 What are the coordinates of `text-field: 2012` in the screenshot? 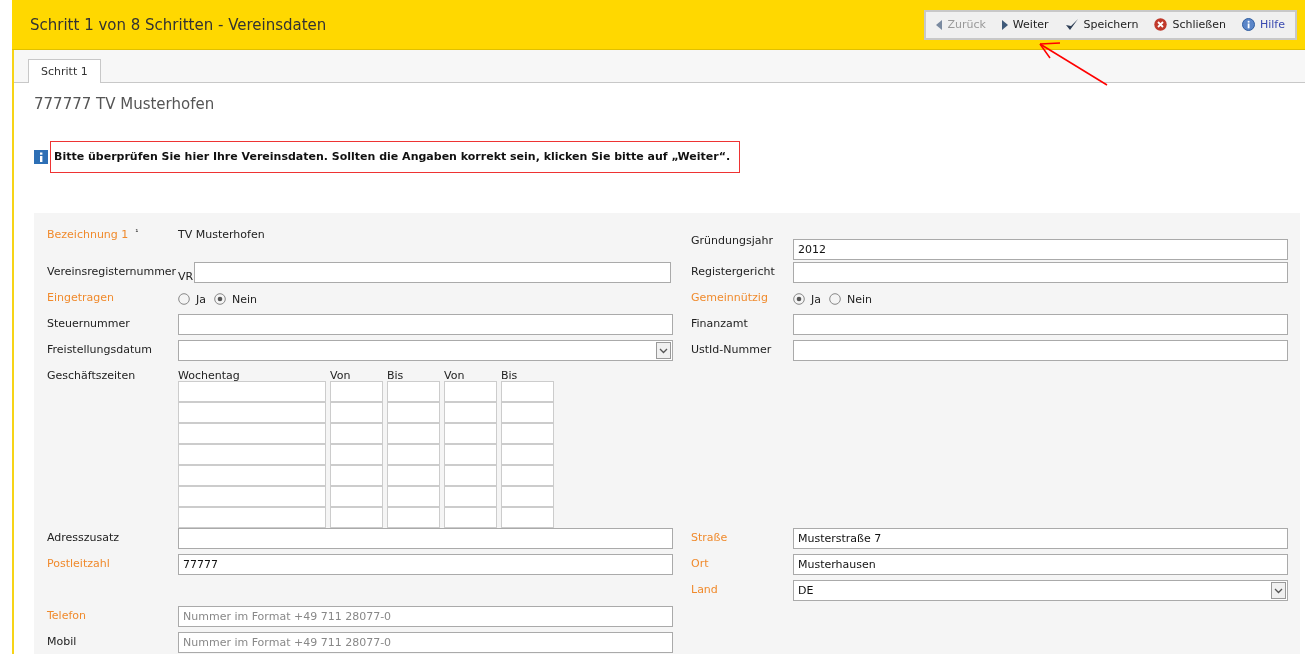 It's located at (1040, 249).